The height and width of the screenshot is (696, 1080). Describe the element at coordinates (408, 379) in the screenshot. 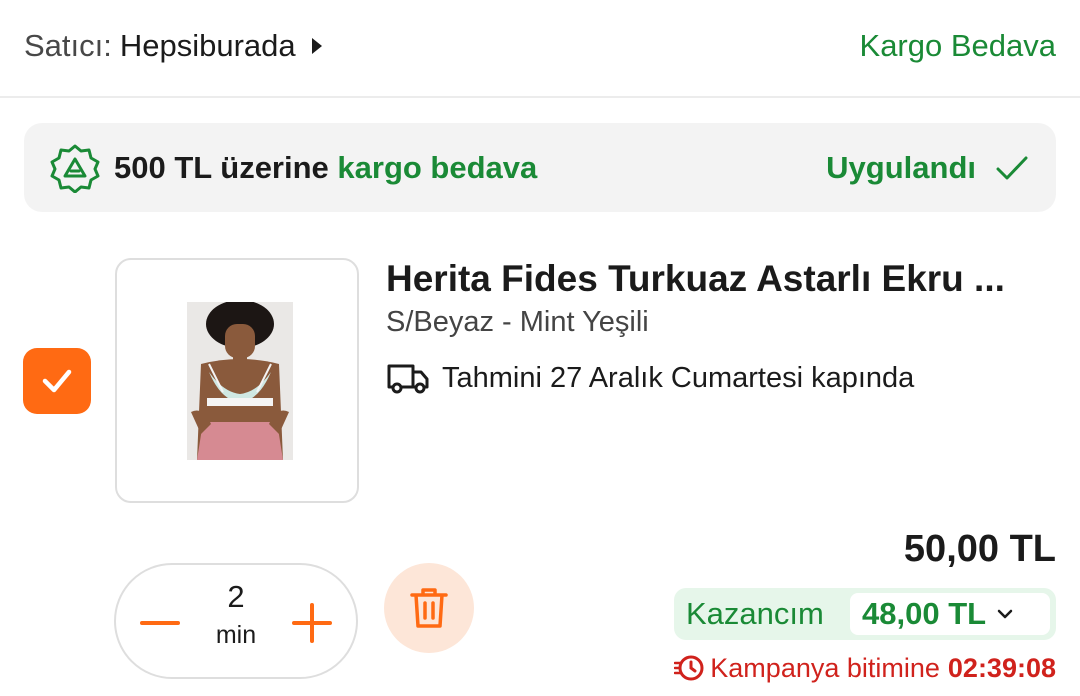

I see `truck-icon` at that location.